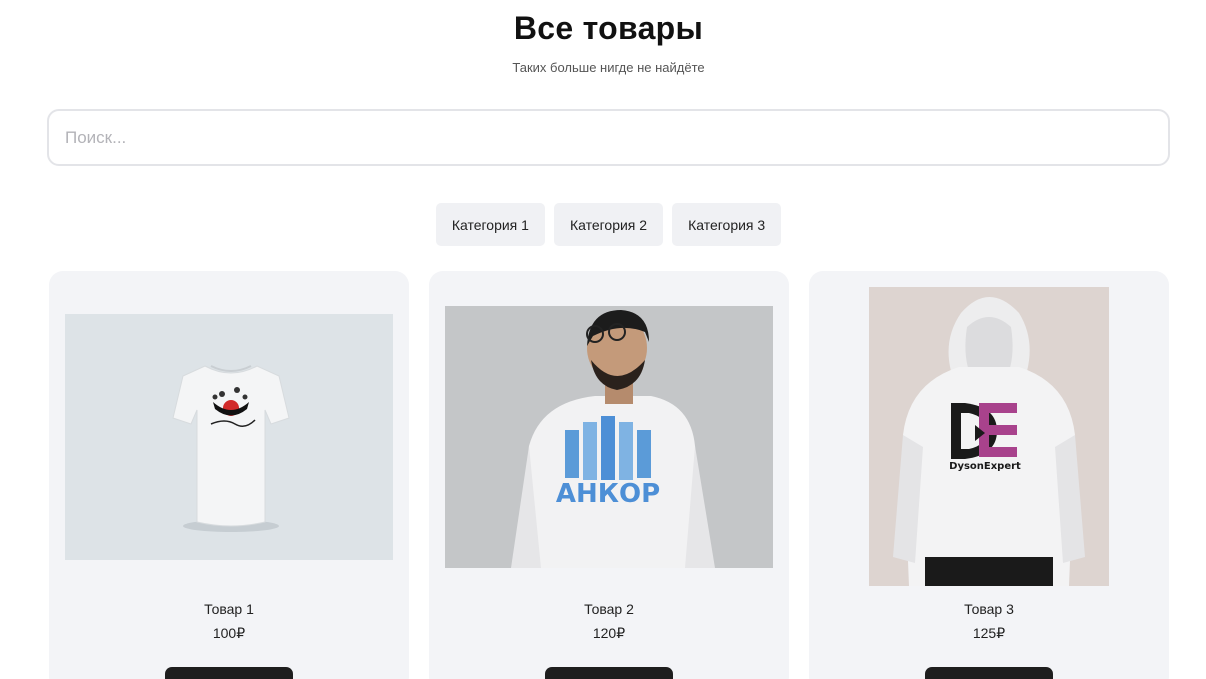  What do you see at coordinates (608, 224) in the screenshot?
I see `category-button-2: Категория 2` at bounding box center [608, 224].